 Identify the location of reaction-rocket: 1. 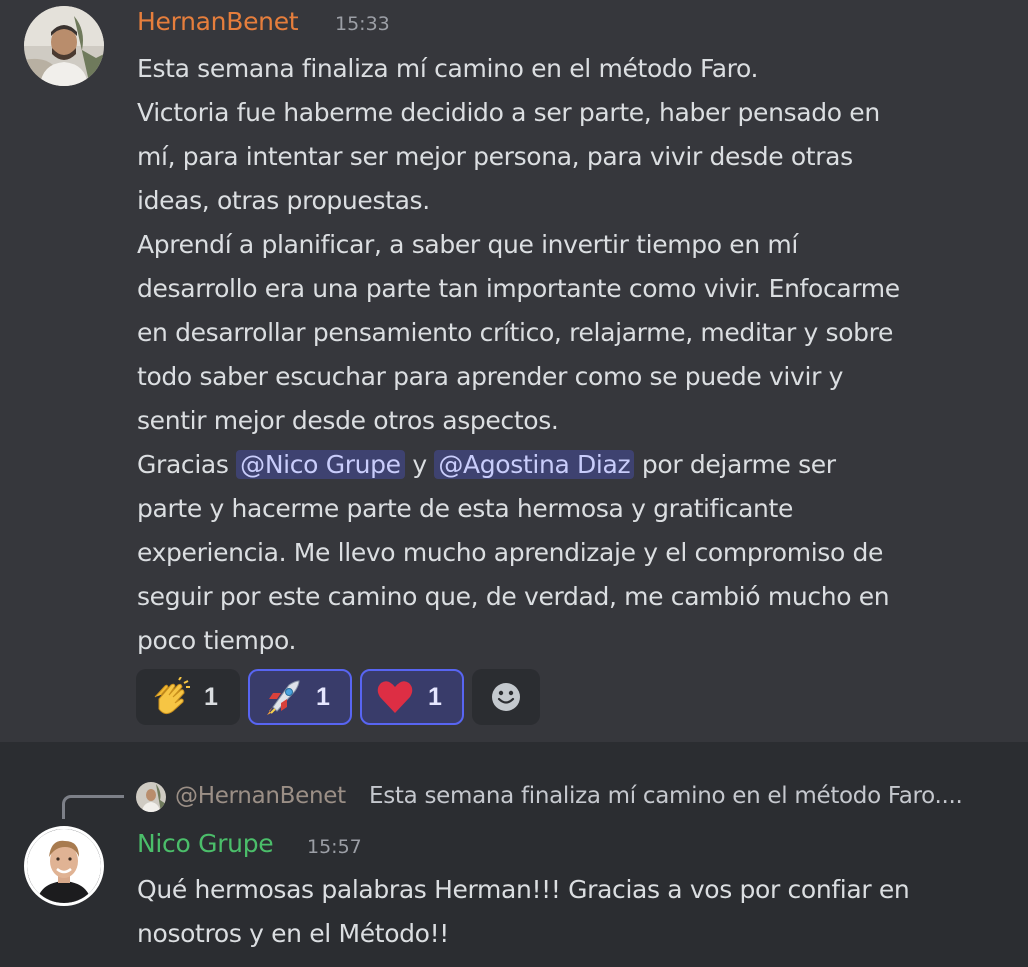
(300, 697).